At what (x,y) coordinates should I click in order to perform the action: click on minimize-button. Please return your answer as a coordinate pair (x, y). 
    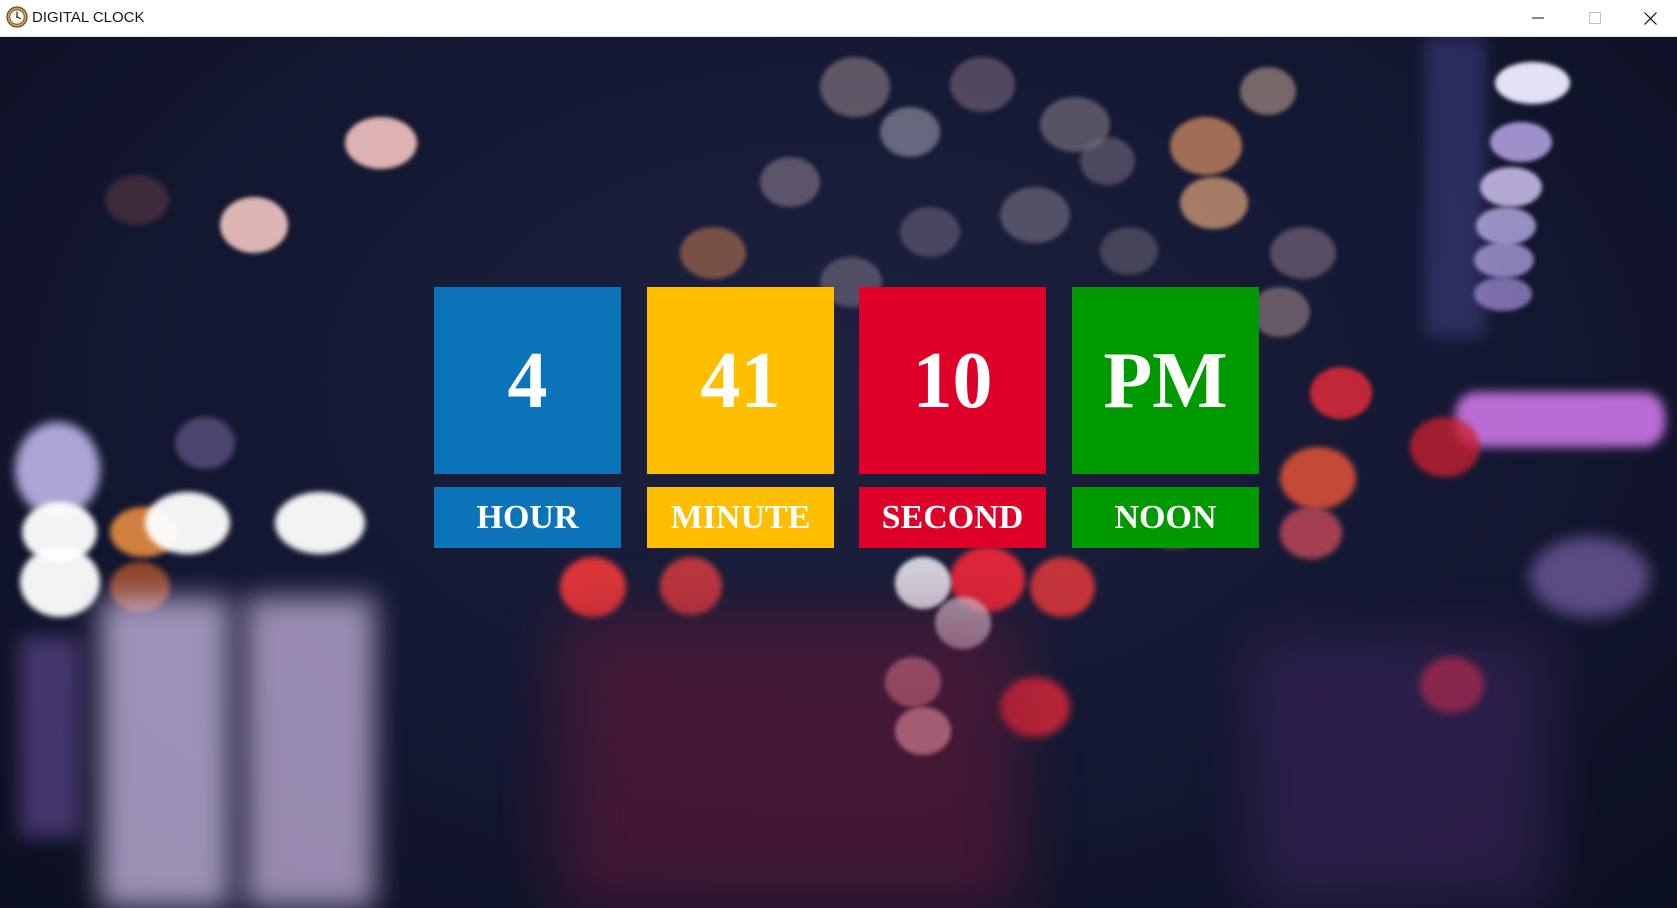
    Looking at the image, I should click on (1538, 18).